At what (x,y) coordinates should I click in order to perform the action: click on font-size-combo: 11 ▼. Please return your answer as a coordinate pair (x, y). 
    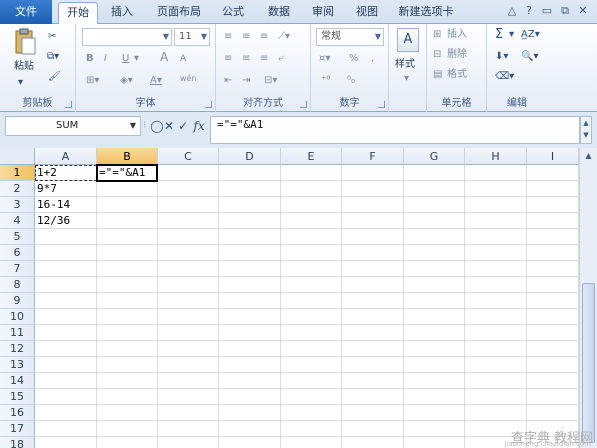
    Looking at the image, I should click on (192, 37).